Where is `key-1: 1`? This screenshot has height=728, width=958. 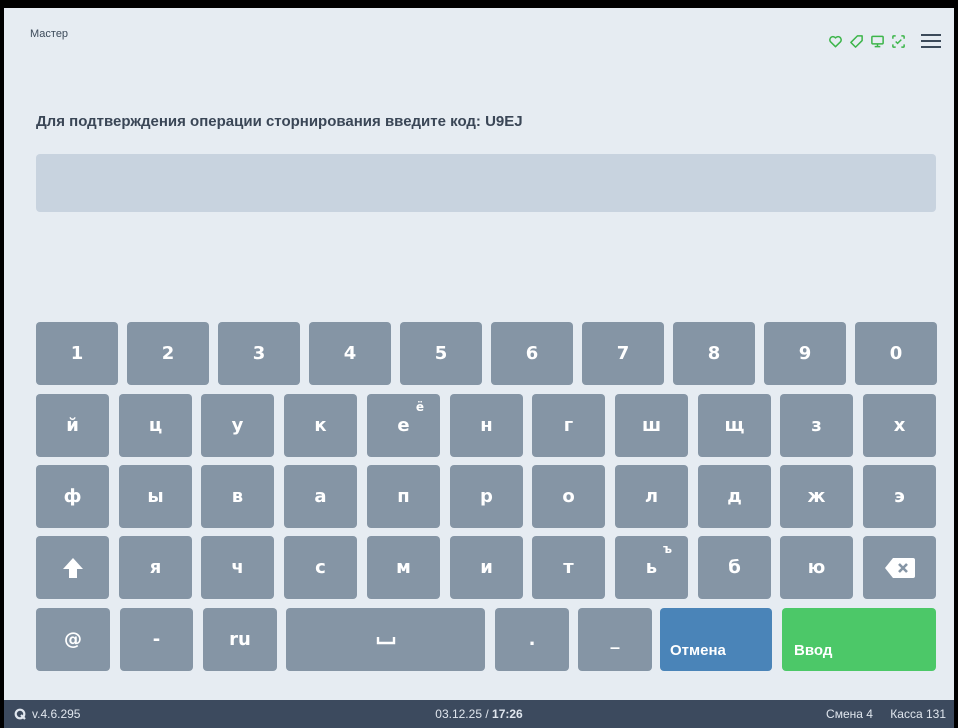
key-1: 1 is located at coordinates (77, 353).